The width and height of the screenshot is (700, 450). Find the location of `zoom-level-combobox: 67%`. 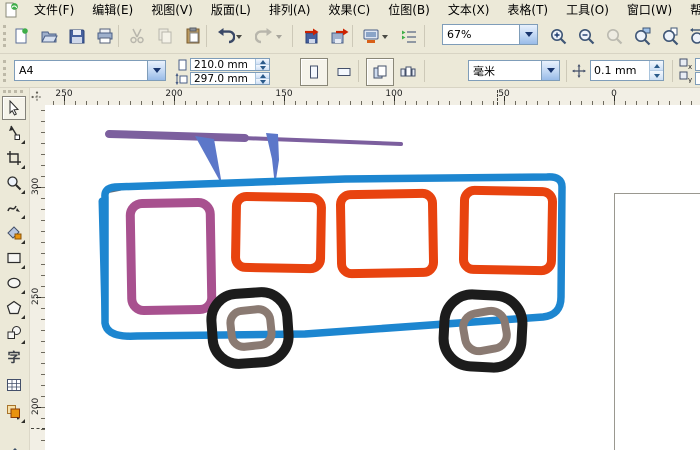

zoom-level-combobox: 67% is located at coordinates (490, 34).